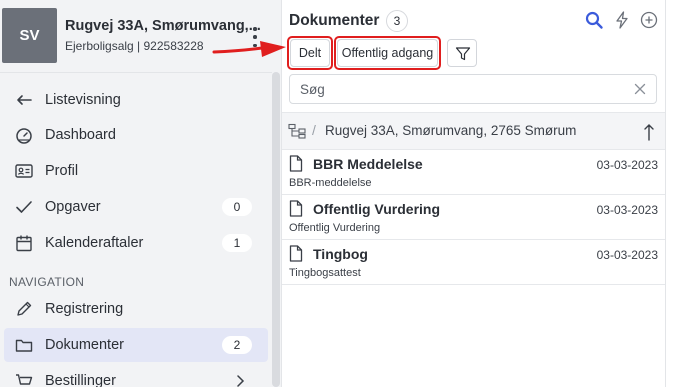  Describe the element at coordinates (24, 308) in the screenshot. I see `pencil-icon` at that location.